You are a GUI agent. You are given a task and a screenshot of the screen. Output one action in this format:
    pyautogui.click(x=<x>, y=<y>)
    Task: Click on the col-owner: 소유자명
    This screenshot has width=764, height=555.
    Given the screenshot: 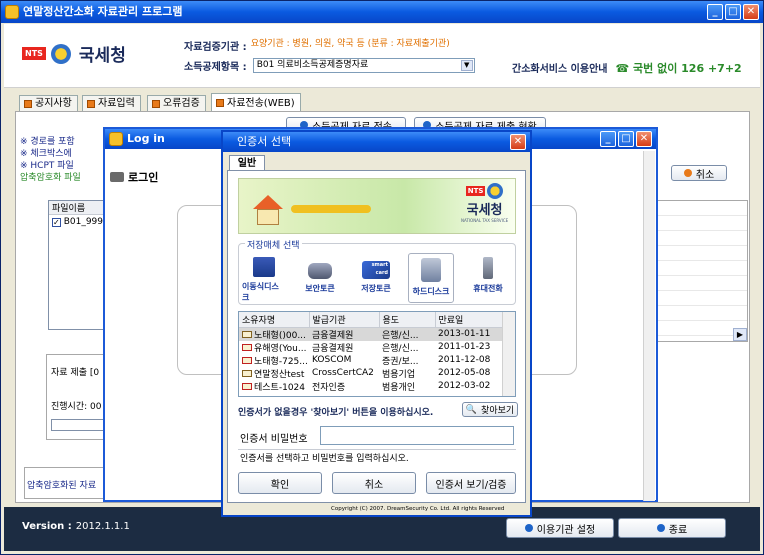 What is the action you would take?
    pyautogui.click(x=274, y=320)
    